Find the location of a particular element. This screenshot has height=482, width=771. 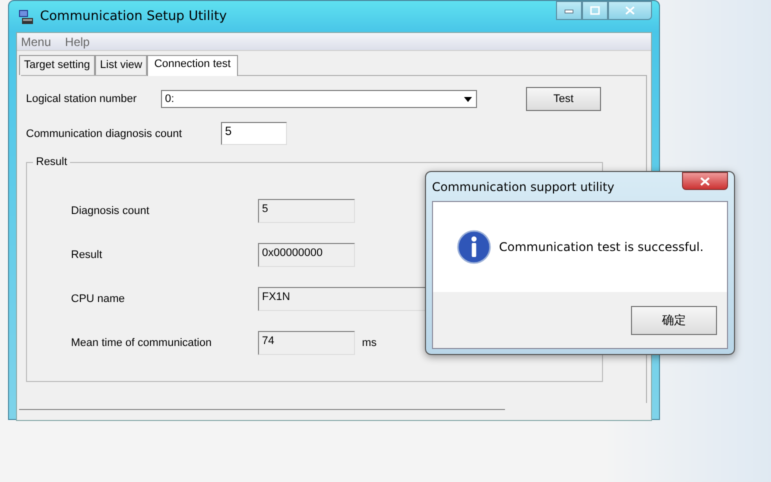

dialog-title: Communication support utility is located at coordinates (523, 187).